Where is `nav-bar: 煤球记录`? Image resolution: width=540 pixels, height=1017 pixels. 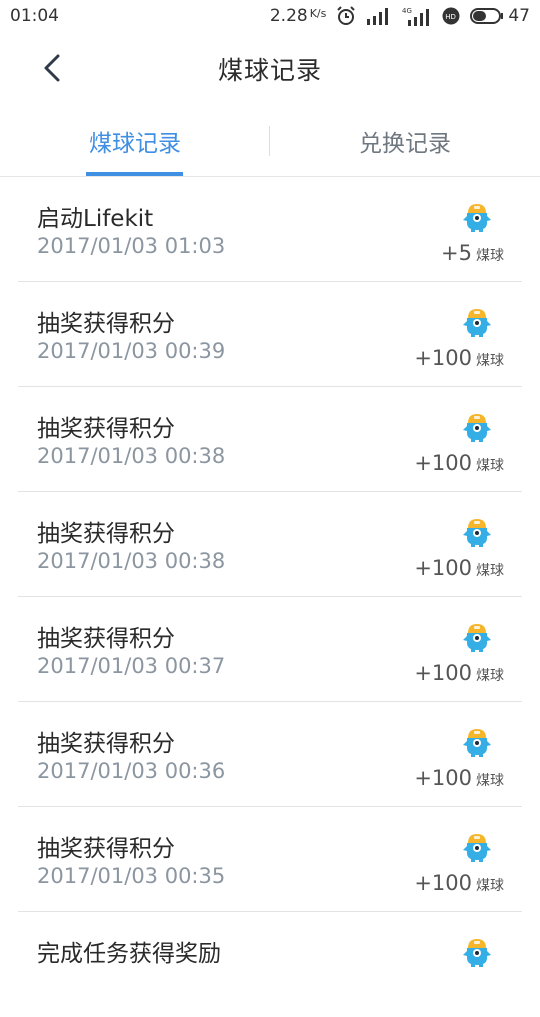
nav-bar: 煤球记录 is located at coordinates (270, 69).